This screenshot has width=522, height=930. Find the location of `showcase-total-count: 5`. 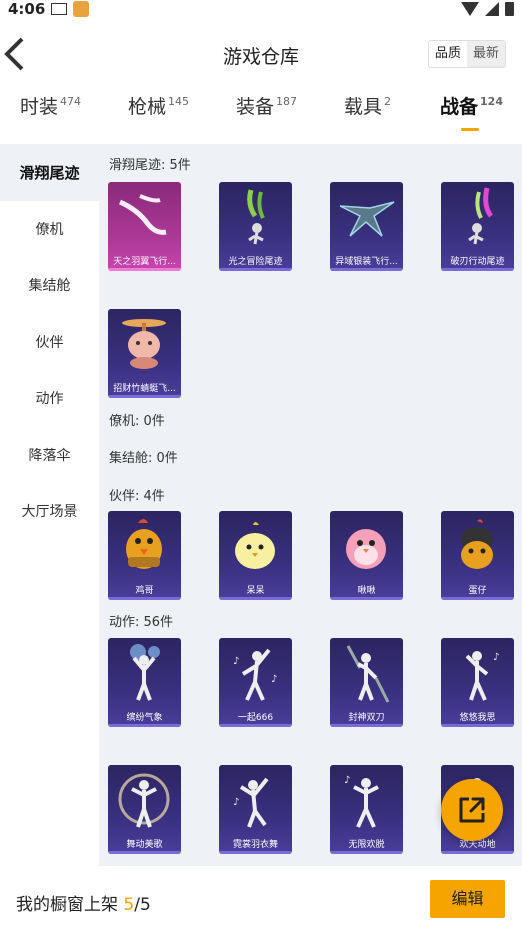

showcase-total-count: 5 is located at coordinates (145, 905).